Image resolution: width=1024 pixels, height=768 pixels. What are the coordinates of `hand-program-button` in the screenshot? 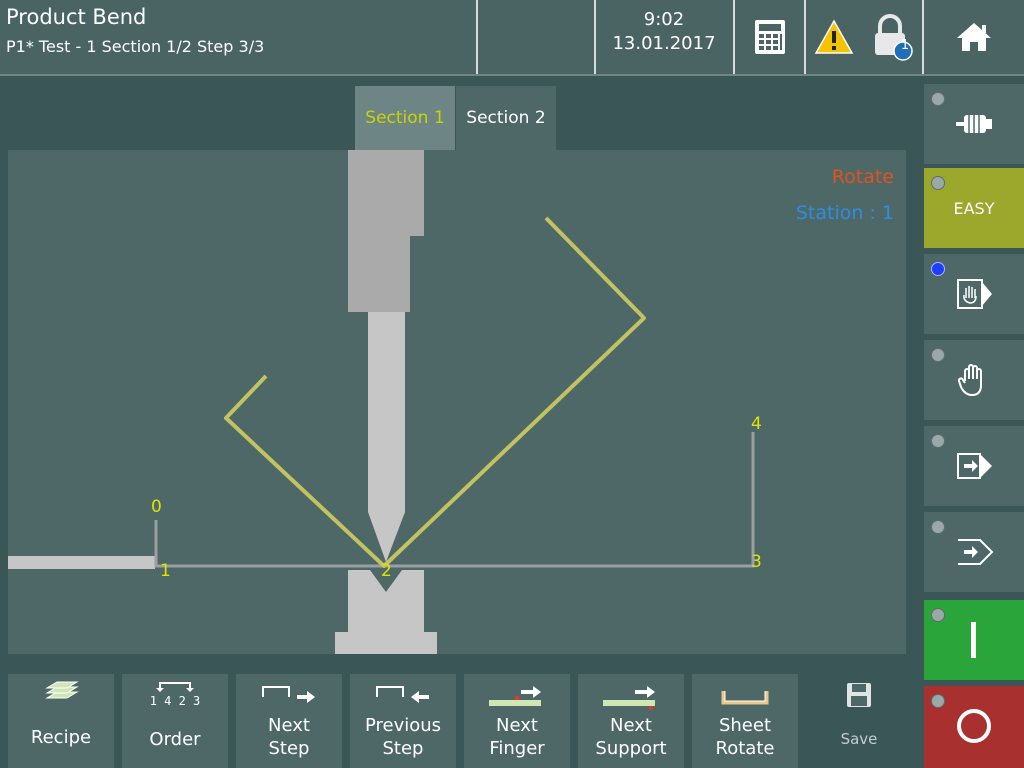 It's located at (974, 294).